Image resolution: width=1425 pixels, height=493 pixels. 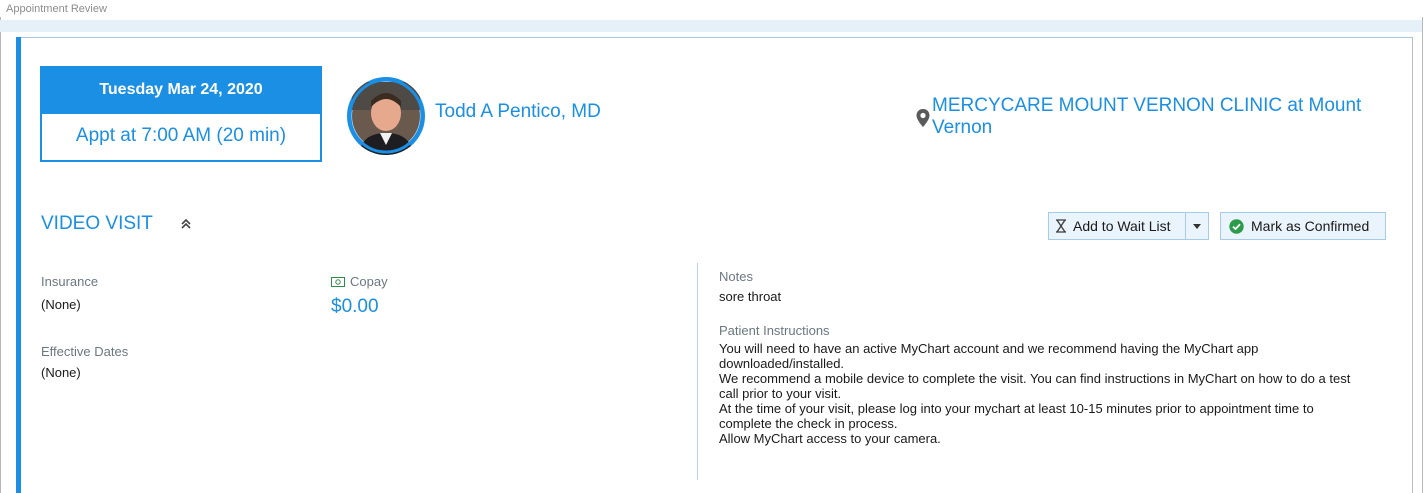 I want to click on insurance-label: Insurance, so click(x=70, y=281).